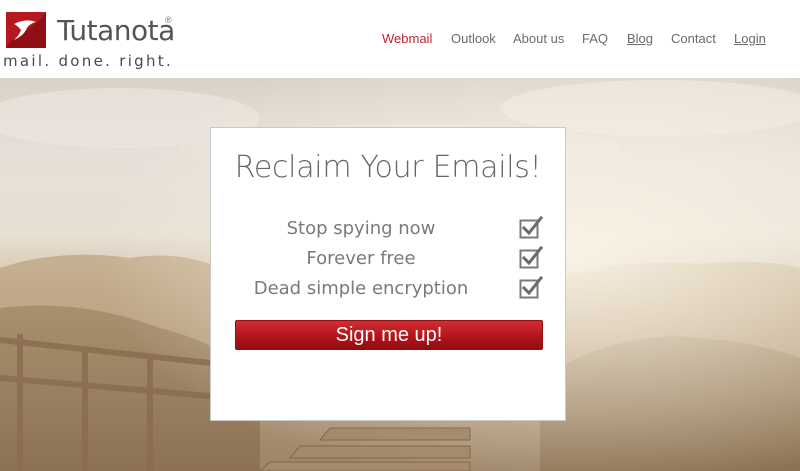 The width and height of the screenshot is (800, 471). Describe the element at coordinates (88, 61) in the screenshot. I see `tagline: mail. done. right.` at that location.